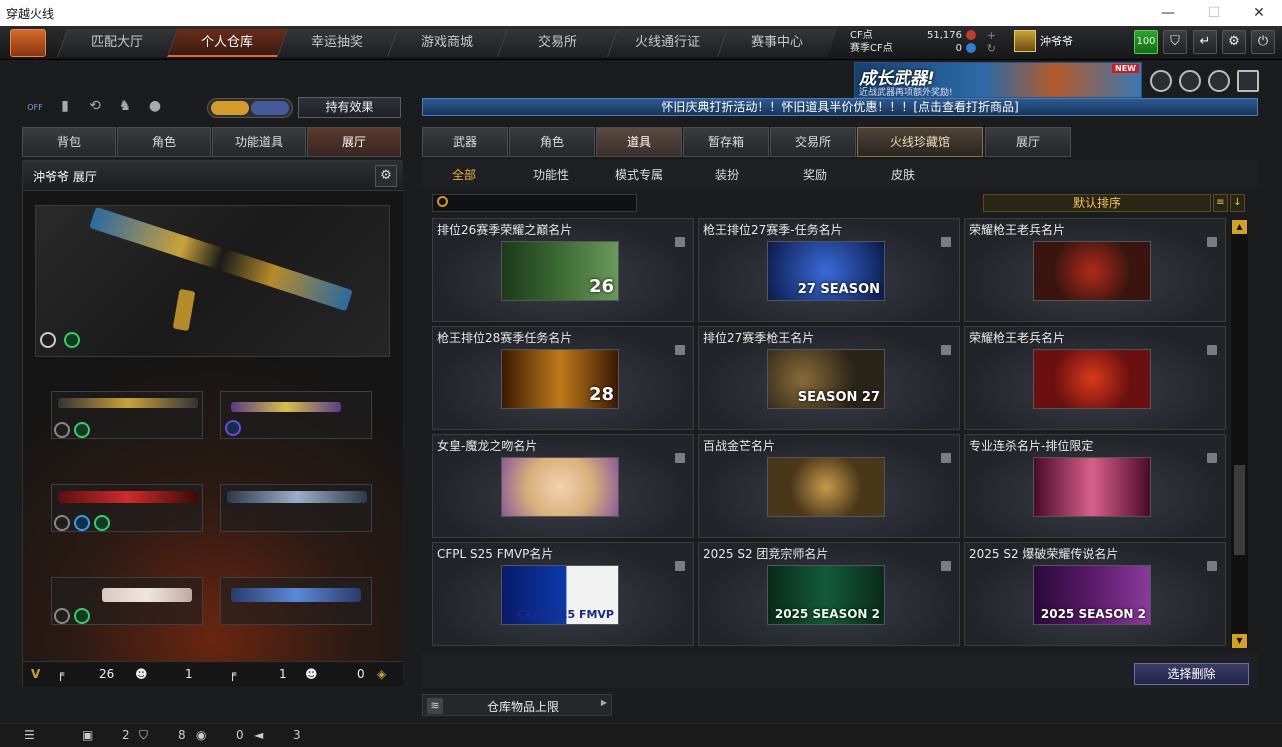  Describe the element at coordinates (201, 735) in the screenshot. I see `chat-icon: ◉` at that location.